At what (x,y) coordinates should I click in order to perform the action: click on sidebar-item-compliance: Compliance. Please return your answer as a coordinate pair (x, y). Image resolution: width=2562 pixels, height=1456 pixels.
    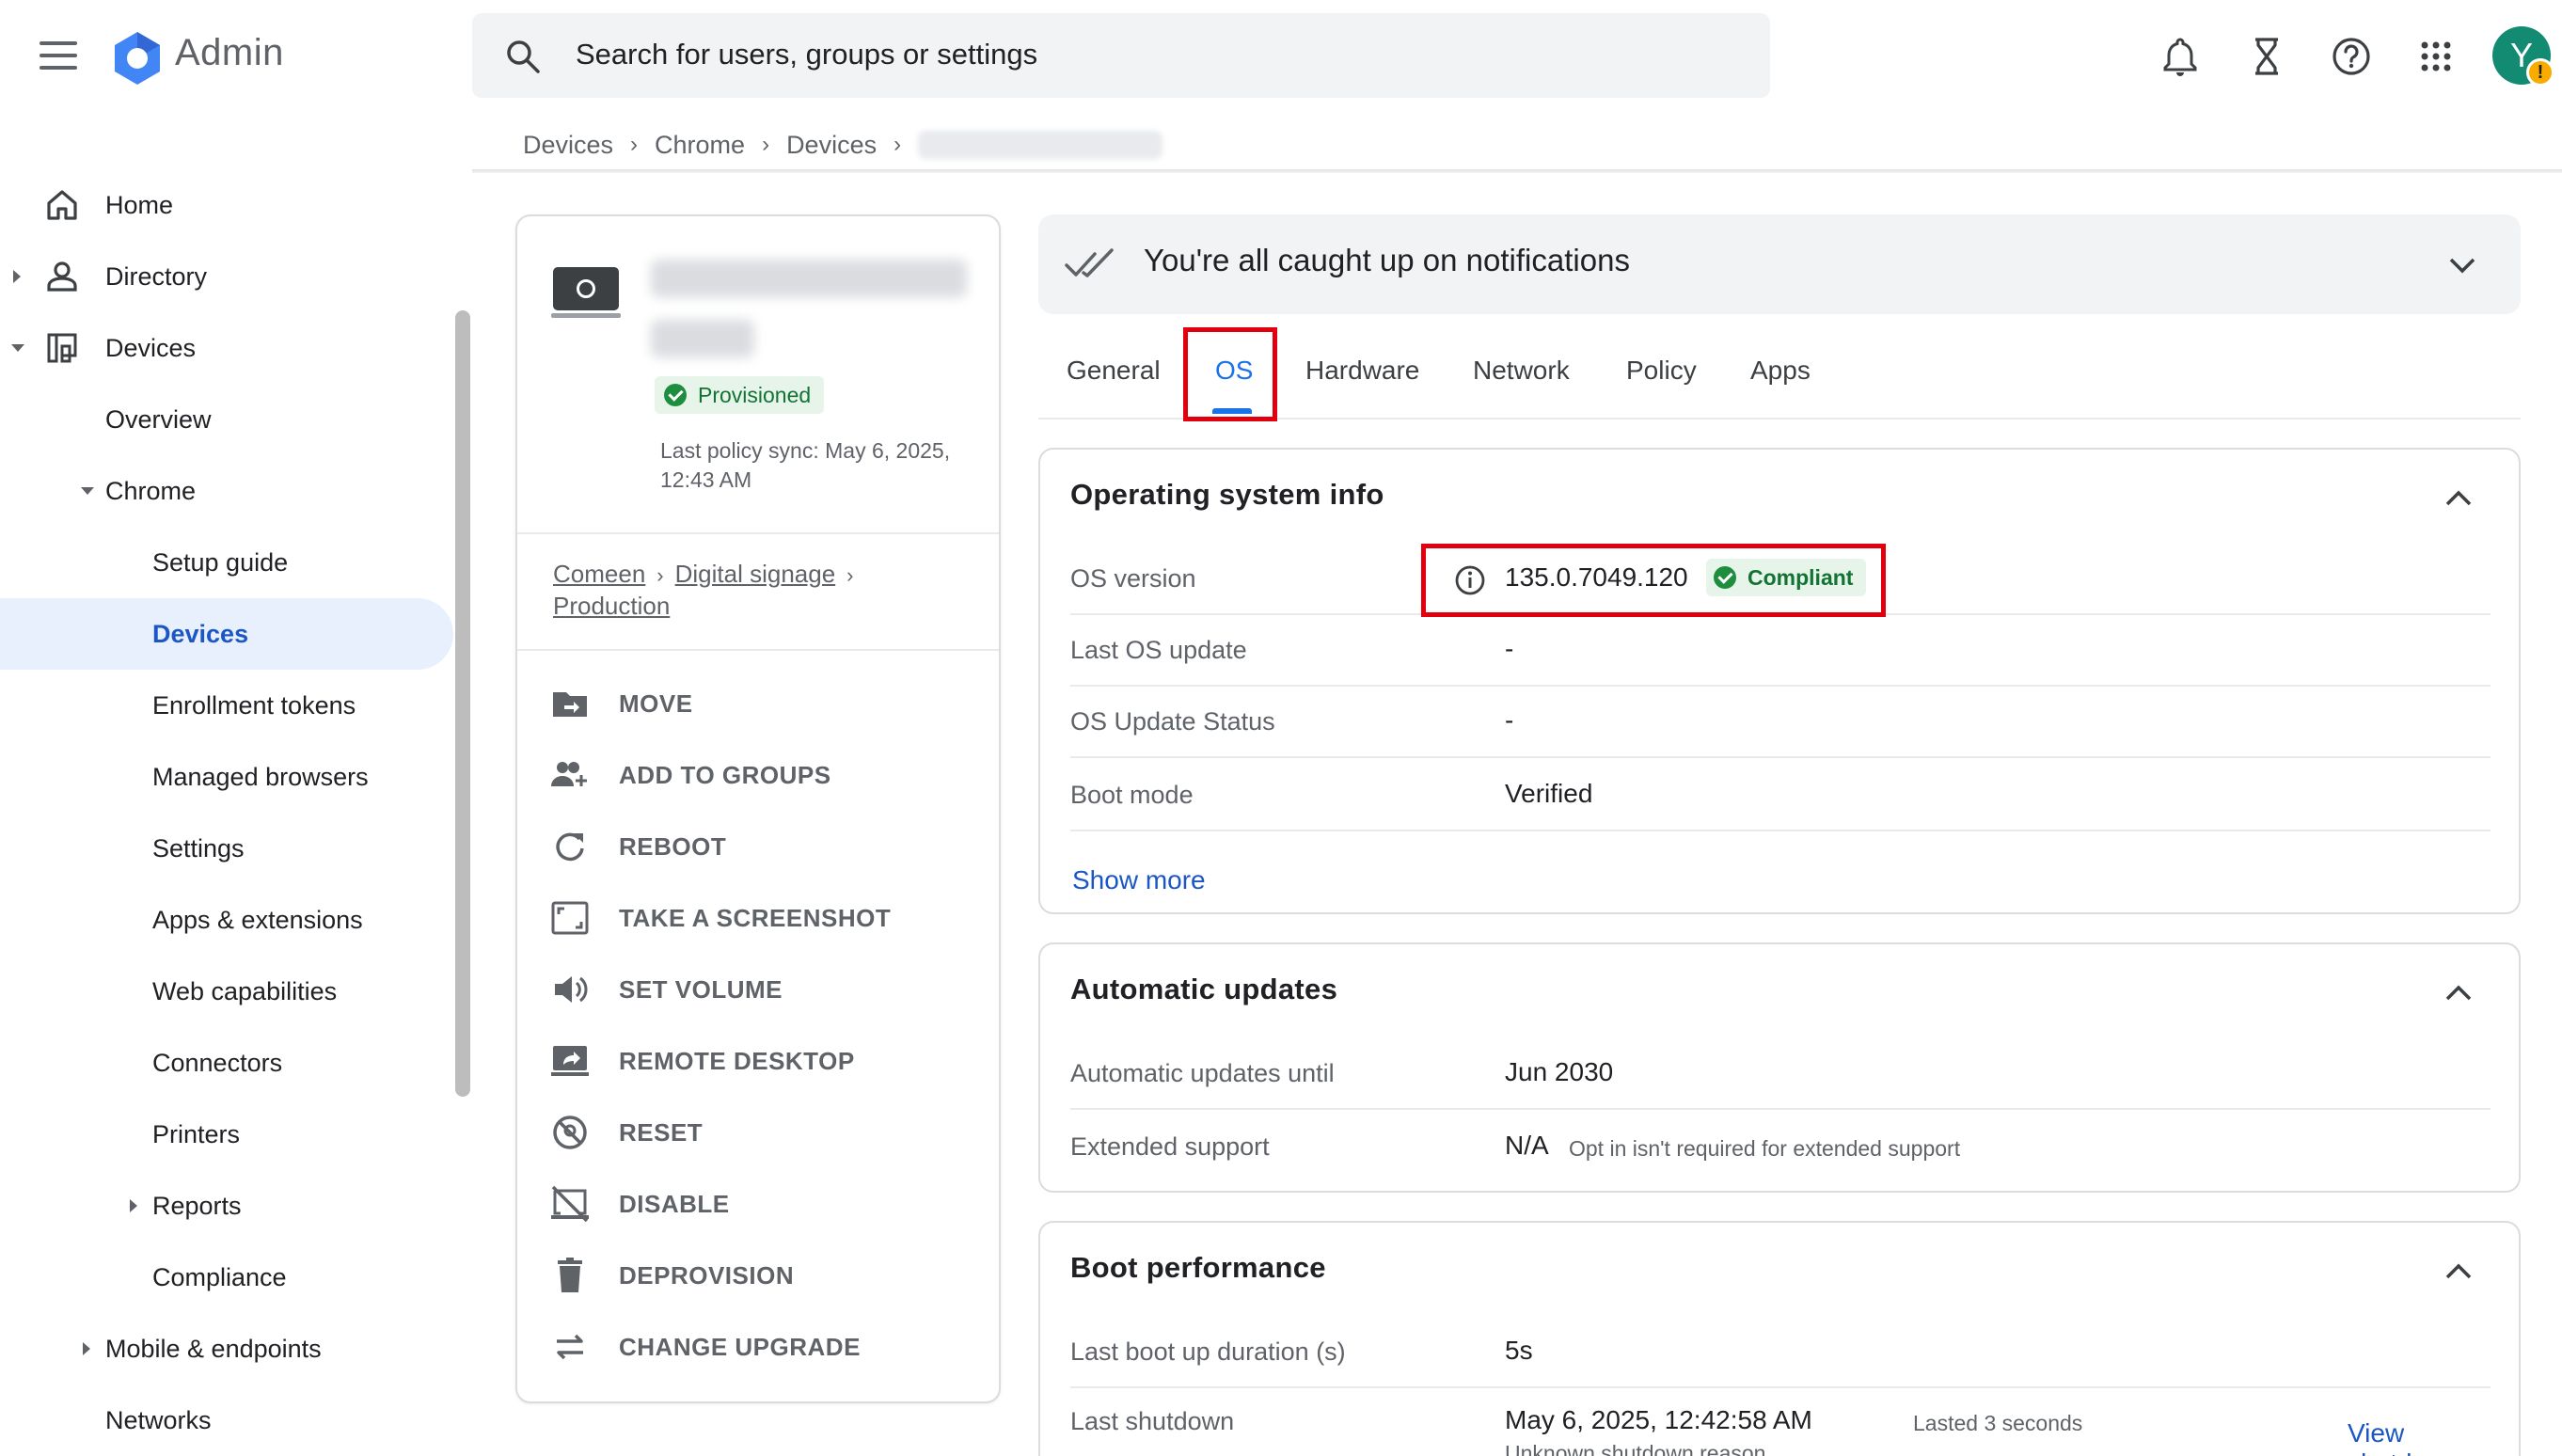
    Looking at the image, I should click on (227, 1277).